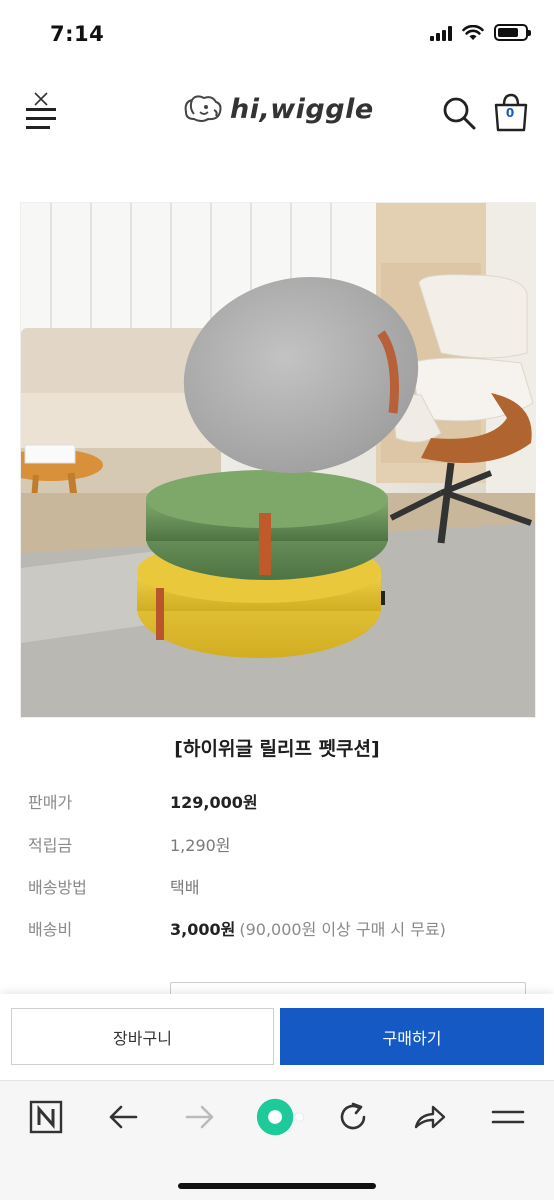 This screenshot has height=1200, width=554. I want to click on price-label: 판매가, so click(50, 802).